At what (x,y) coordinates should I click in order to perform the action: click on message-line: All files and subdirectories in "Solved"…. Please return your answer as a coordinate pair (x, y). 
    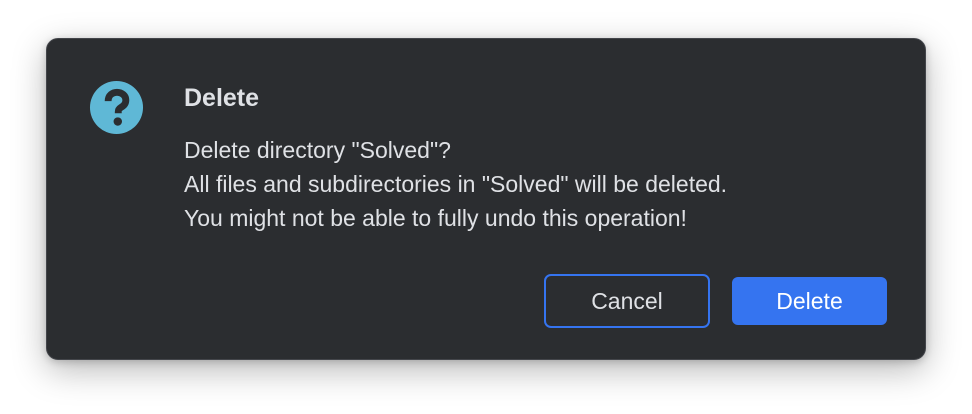
    Looking at the image, I should click on (456, 184).